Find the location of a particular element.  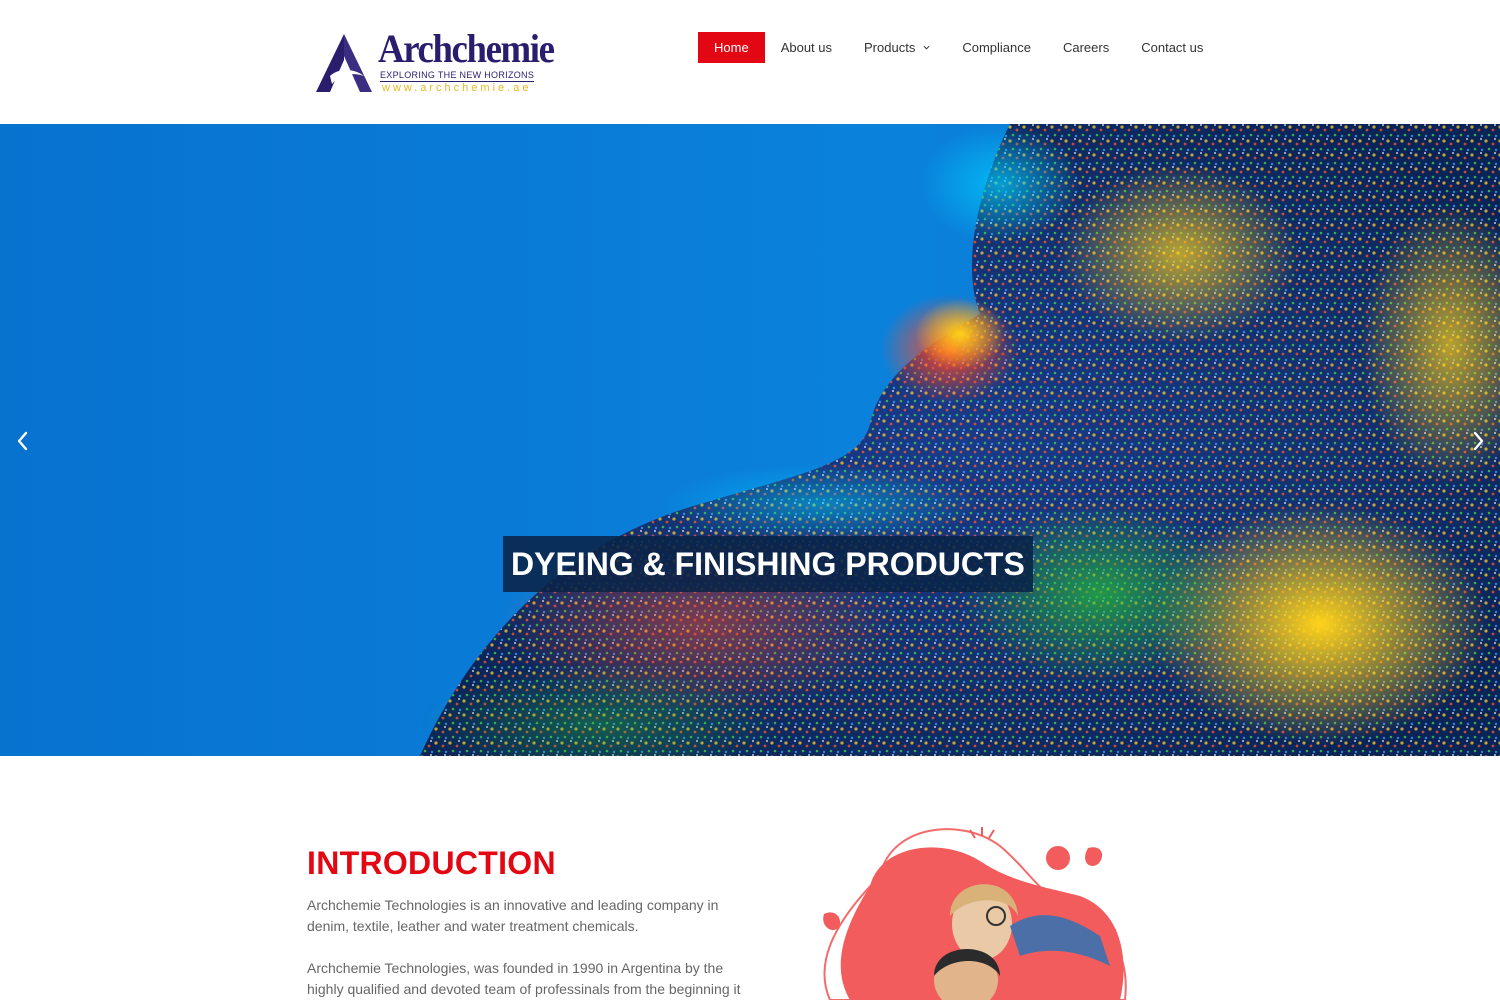

nav-item-about: About us is located at coordinates (806, 47).